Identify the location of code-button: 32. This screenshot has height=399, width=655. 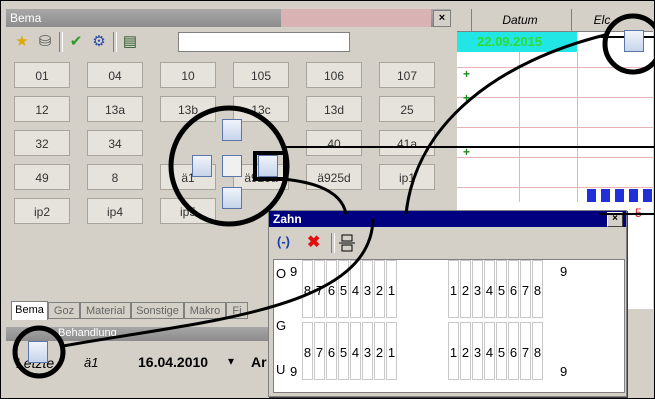
(42, 143).